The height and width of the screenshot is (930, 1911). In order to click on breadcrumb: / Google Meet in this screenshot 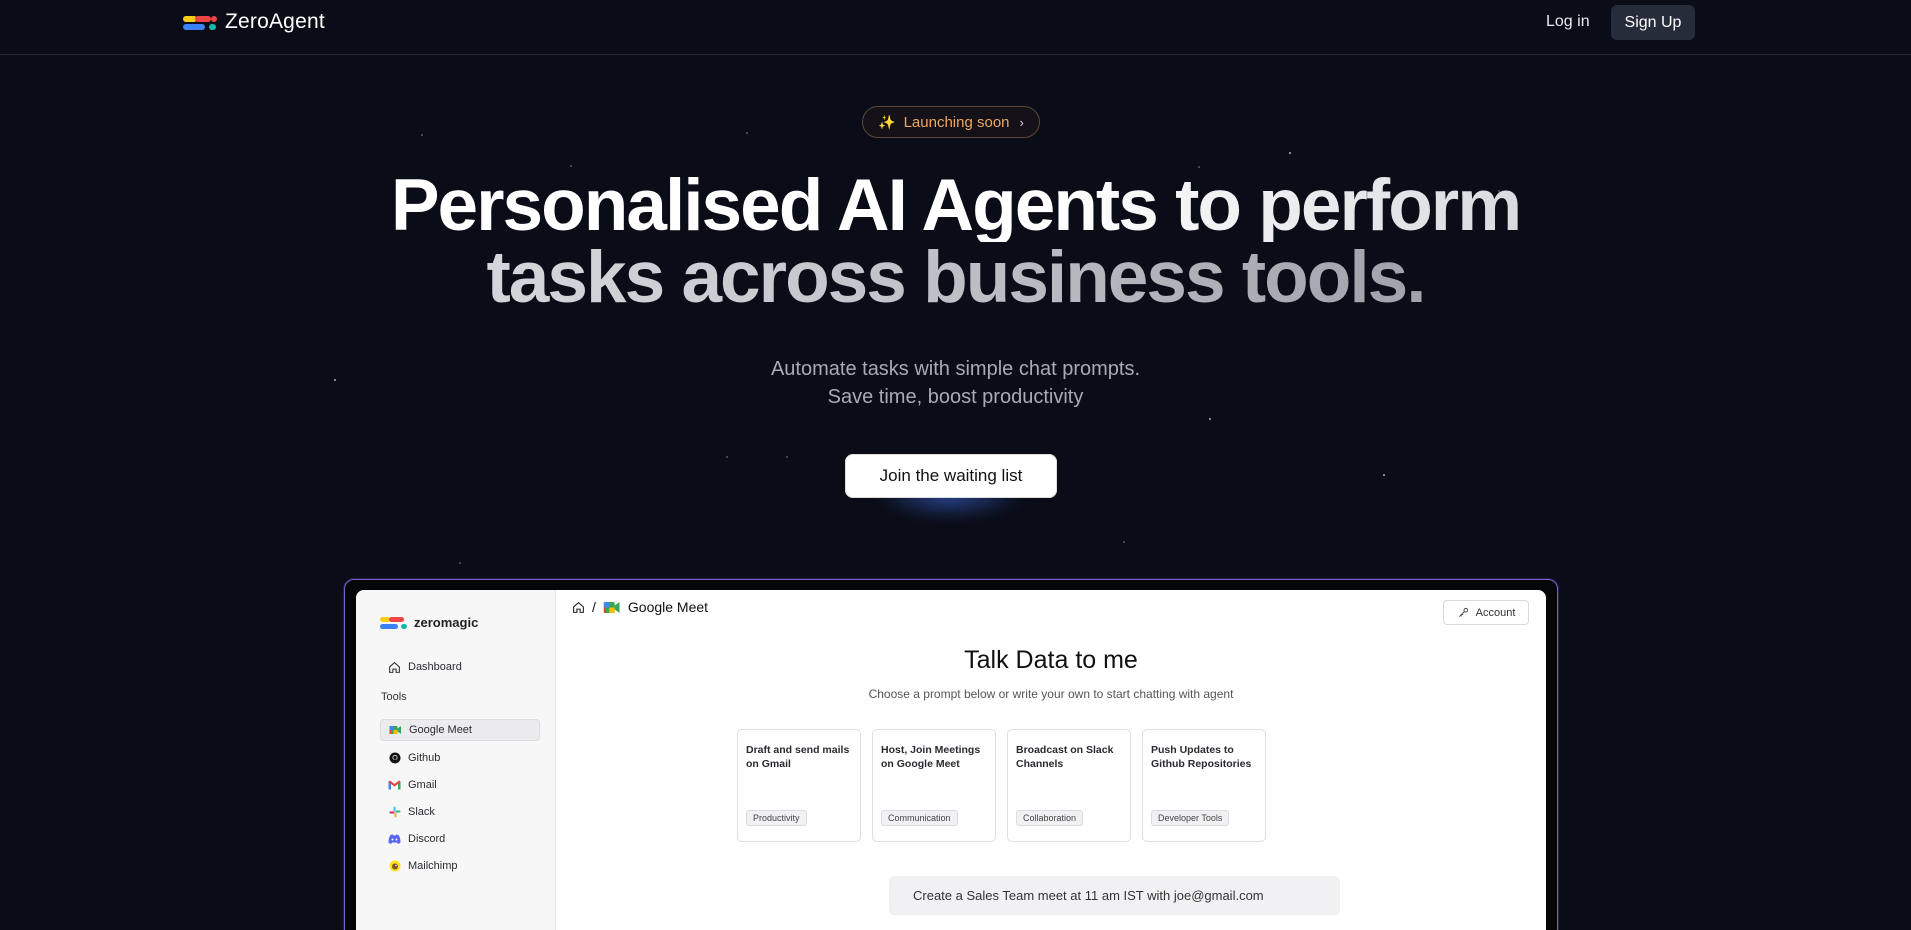, I will do `click(640, 607)`.